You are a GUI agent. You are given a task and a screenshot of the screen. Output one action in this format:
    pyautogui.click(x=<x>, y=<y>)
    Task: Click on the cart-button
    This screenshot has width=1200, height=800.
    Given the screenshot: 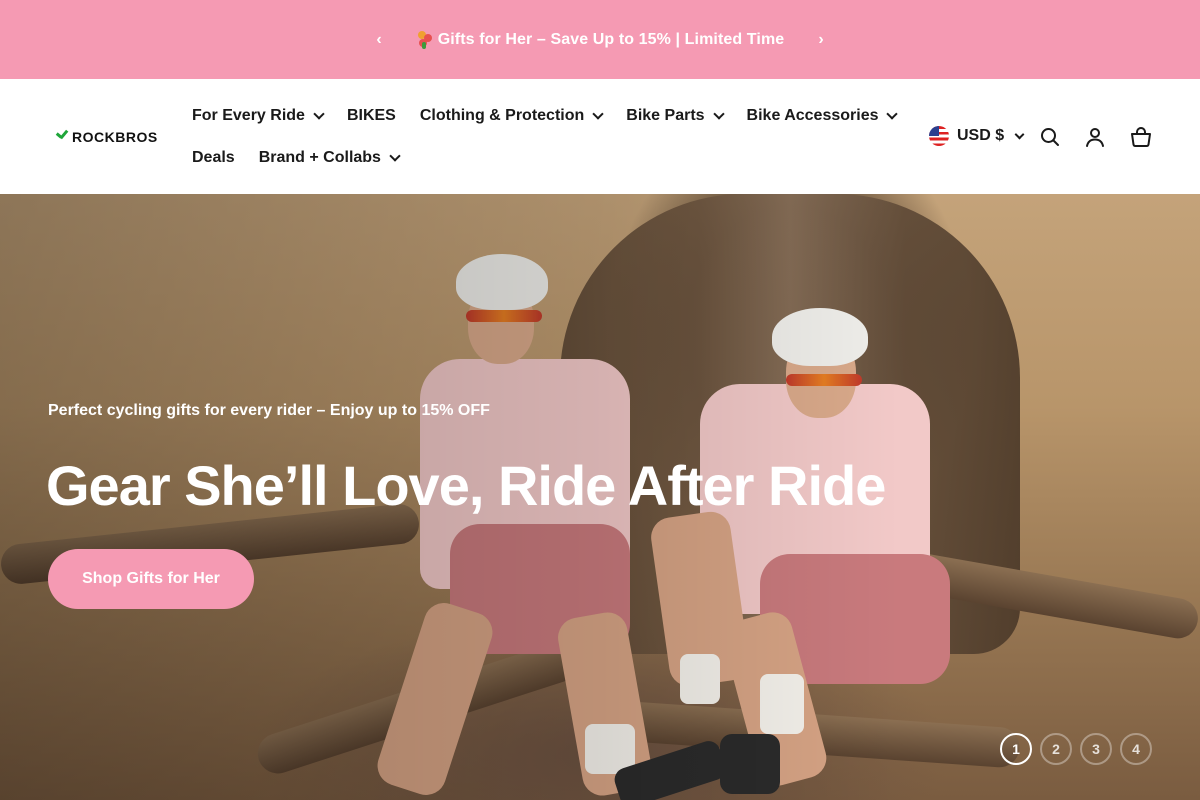 What is the action you would take?
    pyautogui.click(x=1141, y=137)
    